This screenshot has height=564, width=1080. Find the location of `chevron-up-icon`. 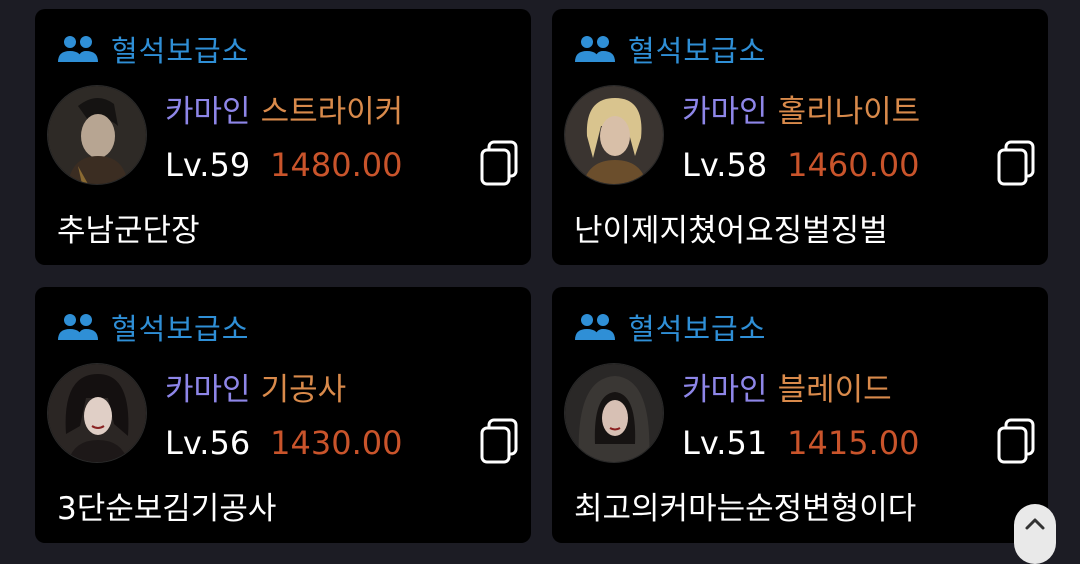

chevron-up-icon is located at coordinates (1035, 524).